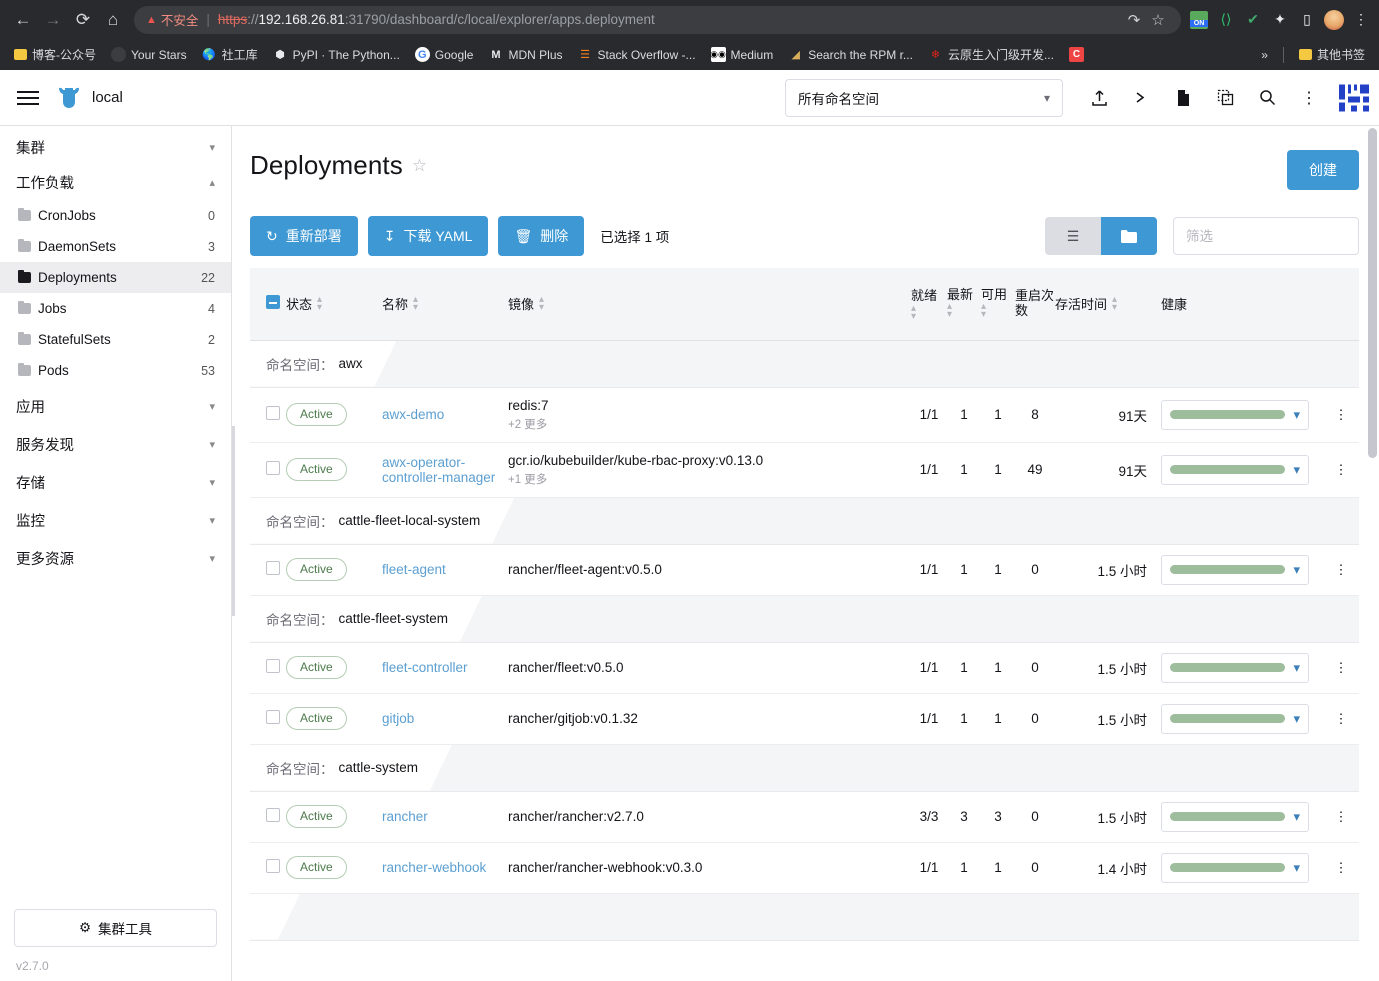 This screenshot has width=1379, height=981. I want to click on column-header-uptodate: 最新 ▴ ▾, so click(964, 304).